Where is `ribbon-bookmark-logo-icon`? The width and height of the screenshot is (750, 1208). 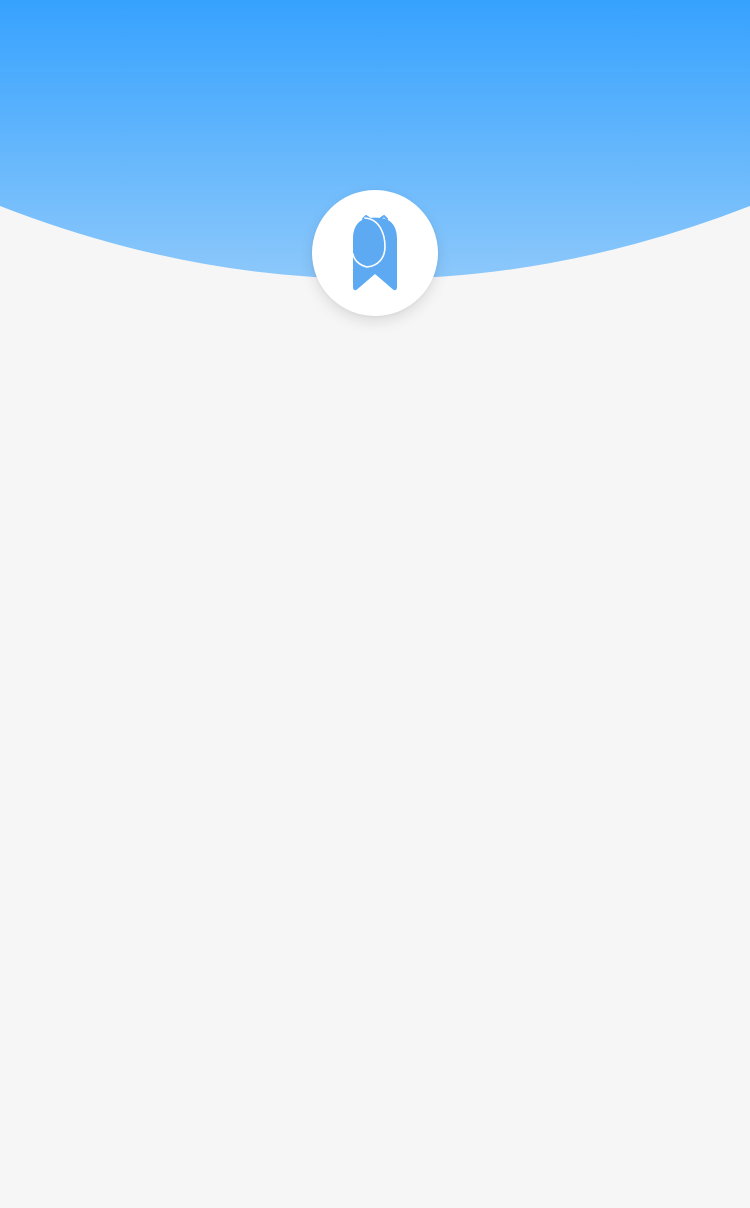
ribbon-bookmark-logo-icon is located at coordinates (374, 253).